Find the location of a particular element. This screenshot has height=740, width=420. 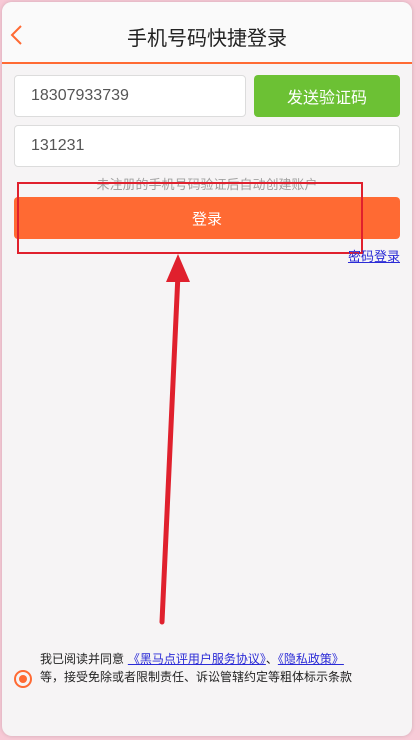

password-login-link: 密码登录 is located at coordinates (374, 255).